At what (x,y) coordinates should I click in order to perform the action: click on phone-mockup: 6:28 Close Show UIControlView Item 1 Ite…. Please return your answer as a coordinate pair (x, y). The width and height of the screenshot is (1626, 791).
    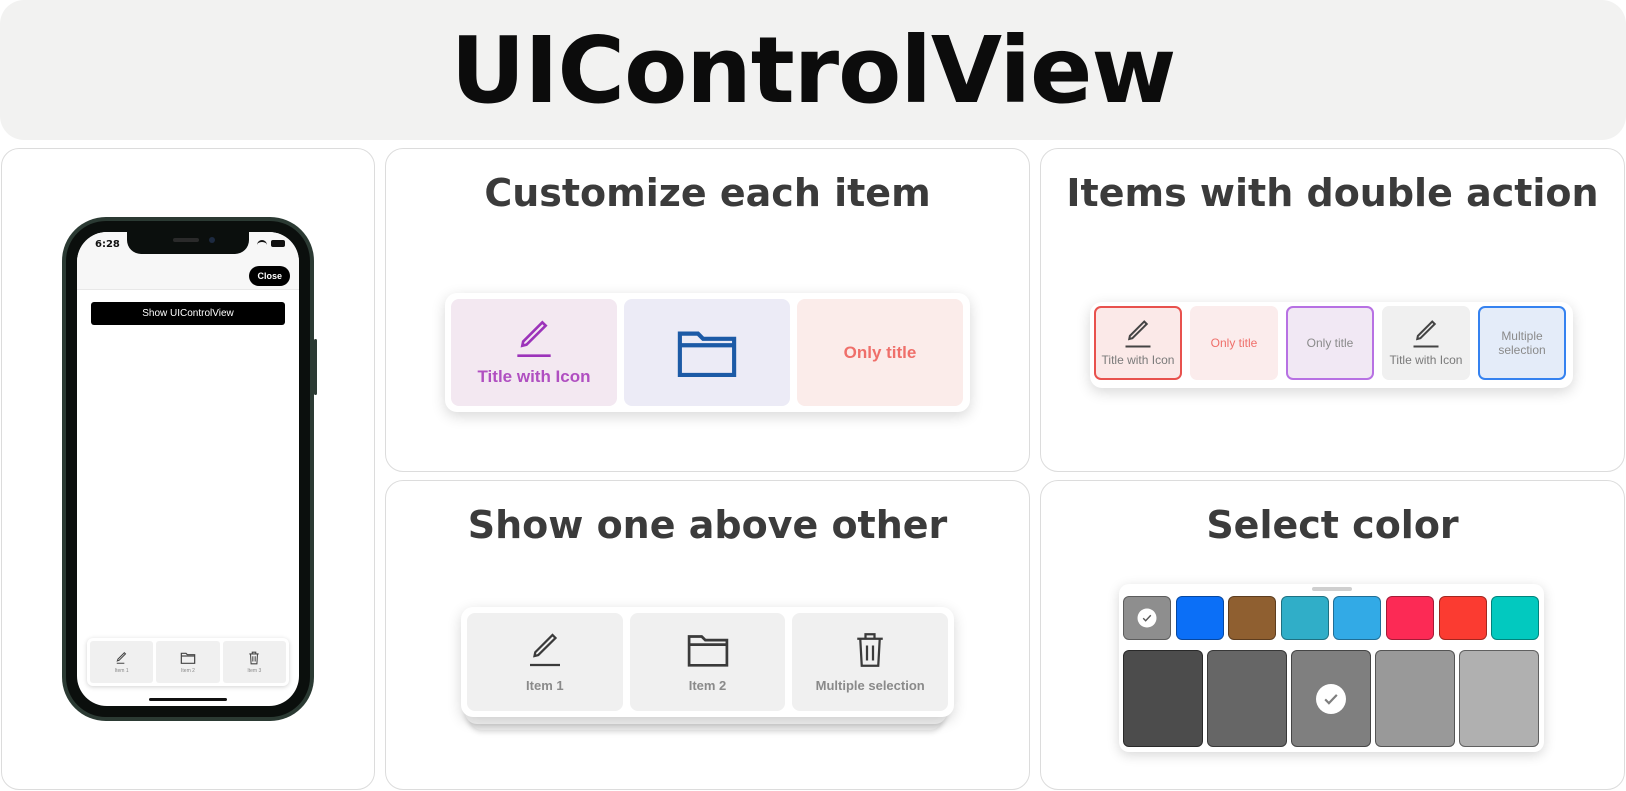
    Looking at the image, I should click on (188, 469).